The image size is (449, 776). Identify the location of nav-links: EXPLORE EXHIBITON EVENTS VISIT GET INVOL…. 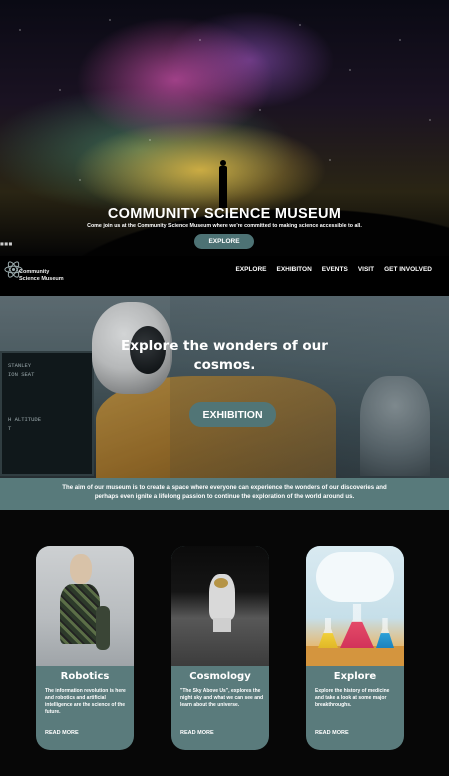
(333, 269).